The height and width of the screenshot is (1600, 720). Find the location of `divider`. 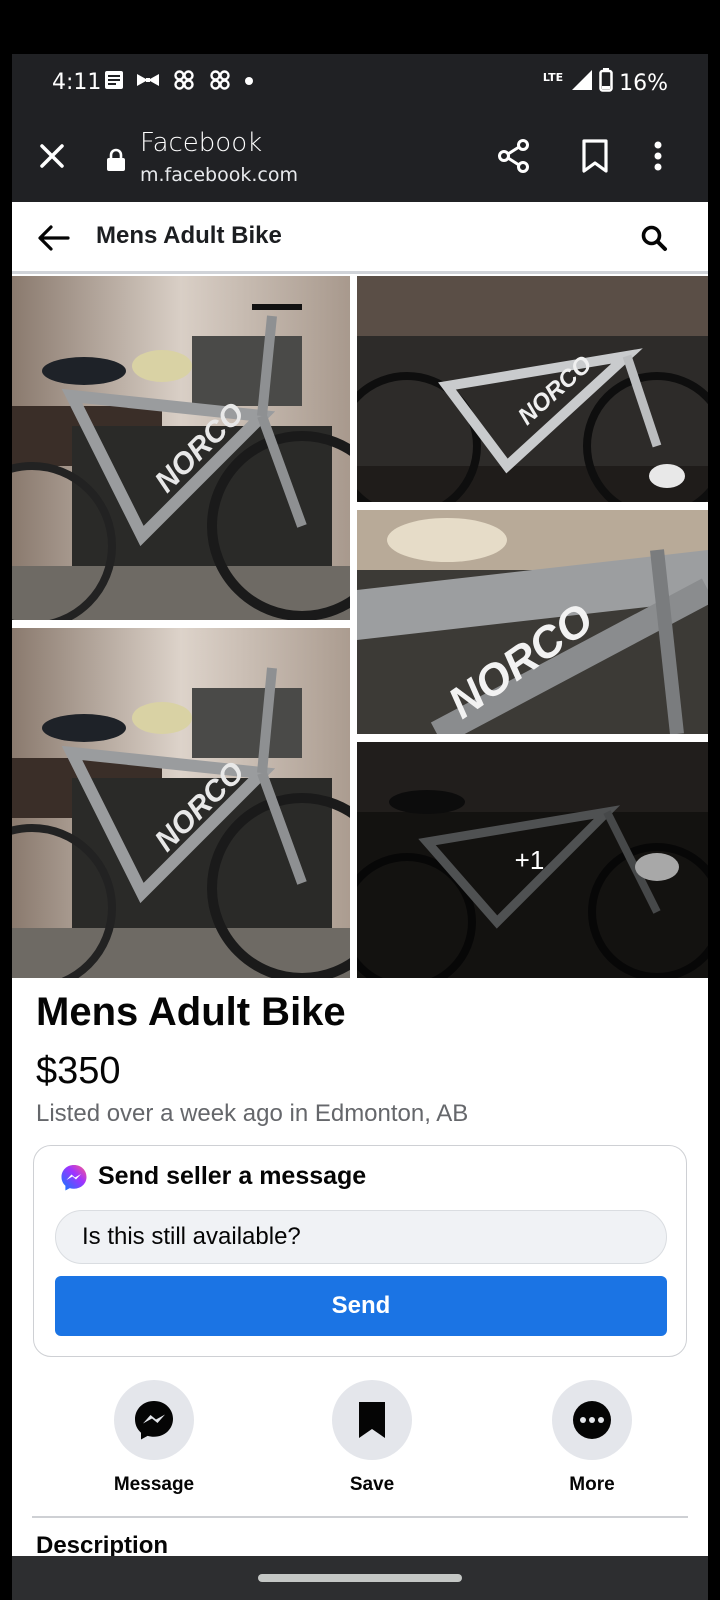

divider is located at coordinates (360, 1517).